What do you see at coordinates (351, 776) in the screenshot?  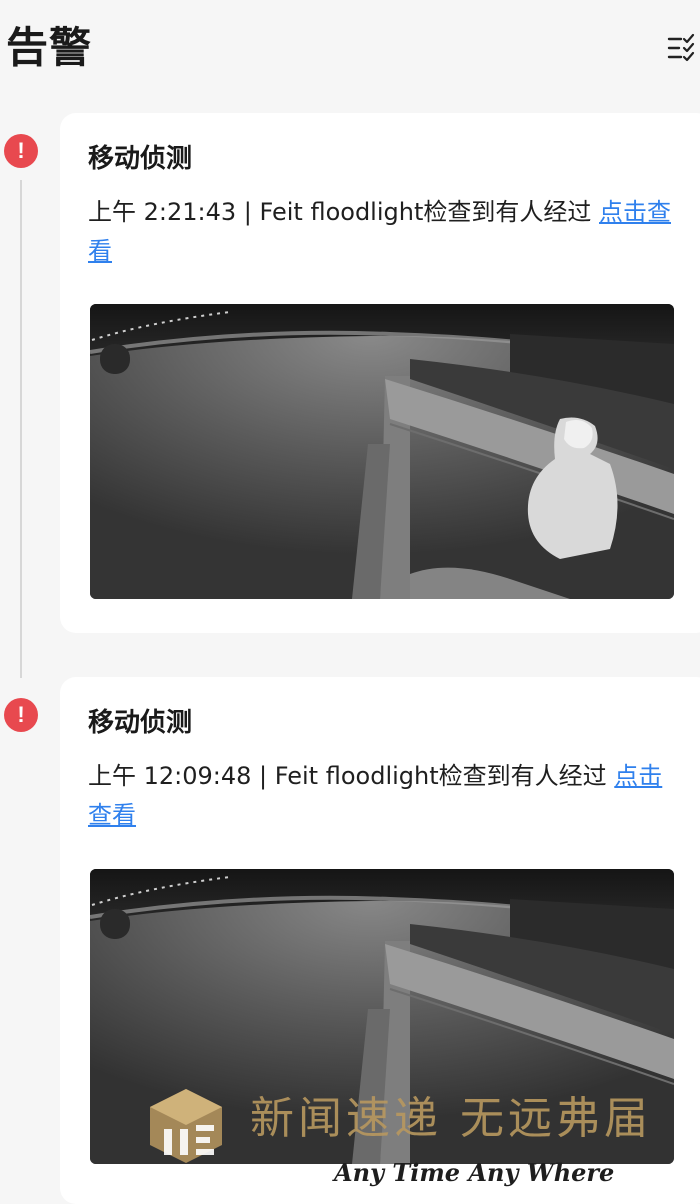 I see `alert-detail-text: 上午 12:09:48 | Feit floodlight检查到有人经过` at bounding box center [351, 776].